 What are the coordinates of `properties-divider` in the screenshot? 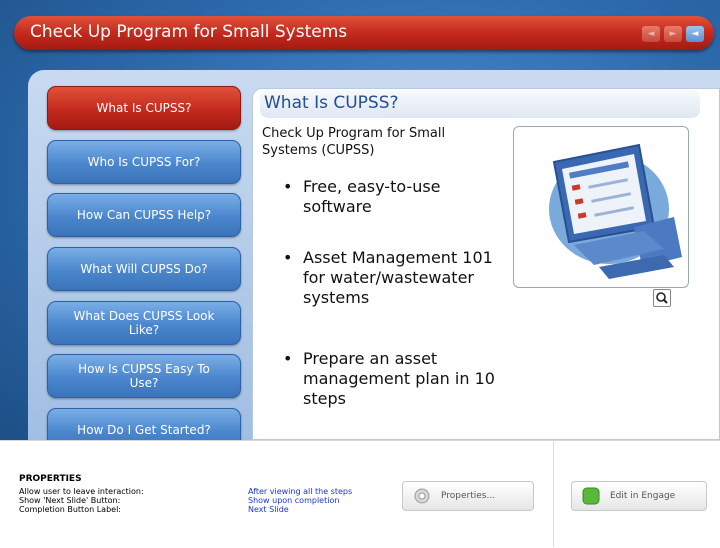 It's located at (553, 493).